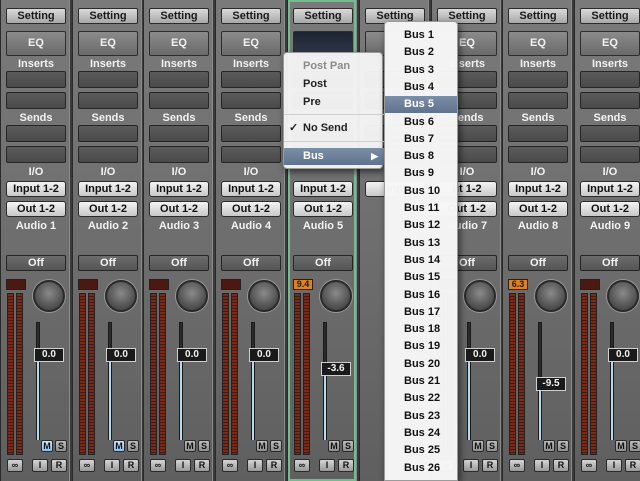 The width and height of the screenshot is (640, 481). Describe the element at coordinates (334, 128) in the screenshot. I see `menu-item-no-send: No Send ✓` at that location.